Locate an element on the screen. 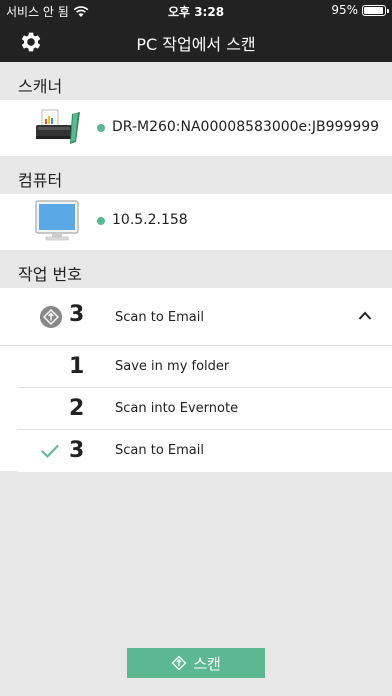  selected-job-label: Scan to Email is located at coordinates (159, 317).